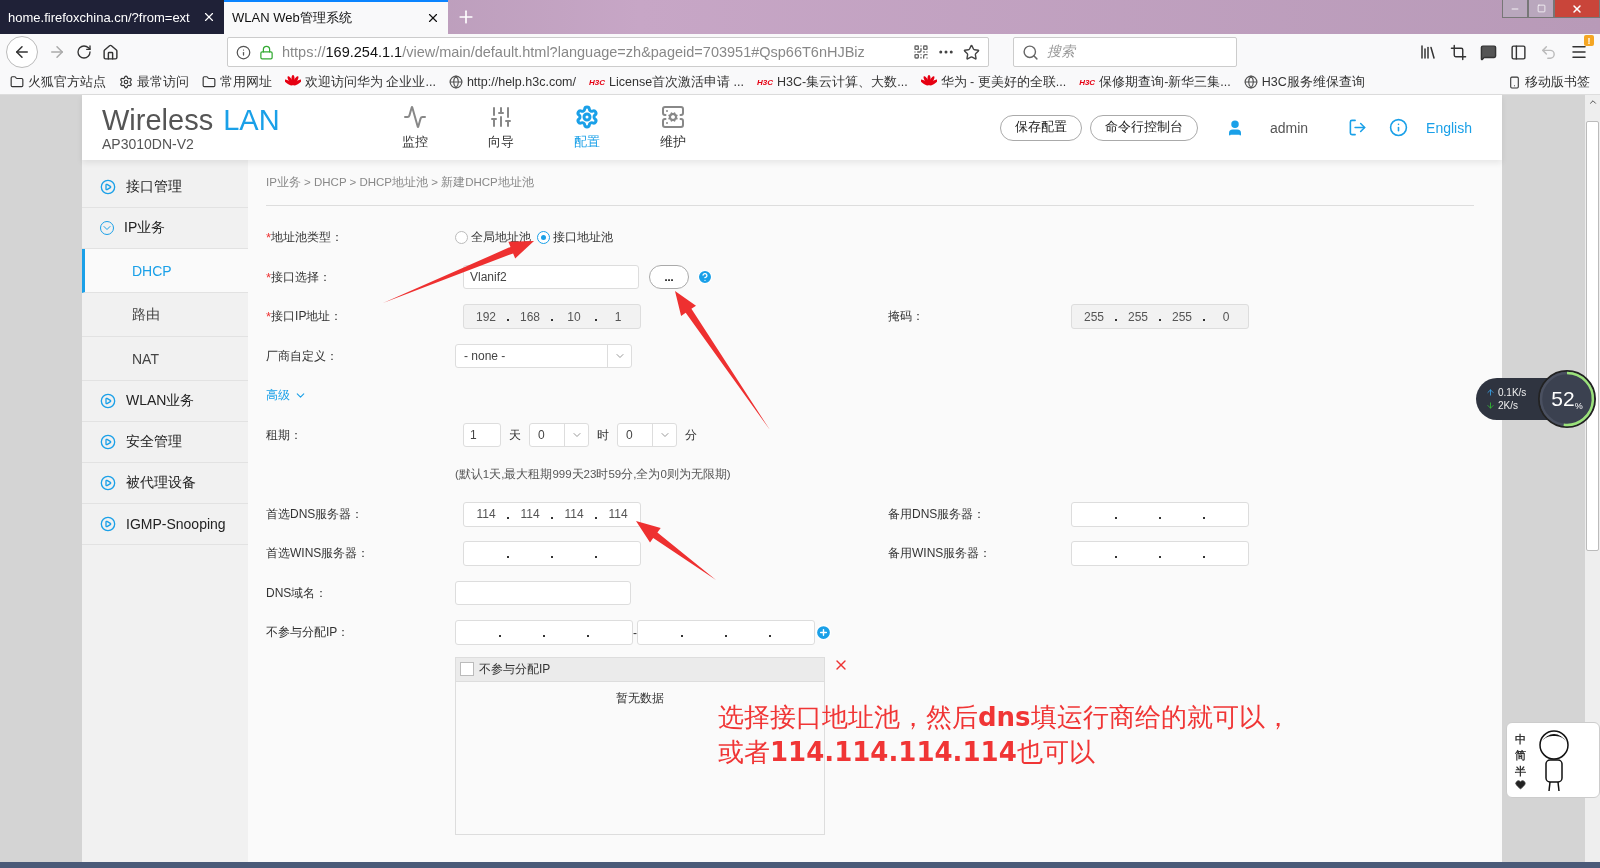  I want to click on header-button: 命令行控制台, so click(1143, 127).